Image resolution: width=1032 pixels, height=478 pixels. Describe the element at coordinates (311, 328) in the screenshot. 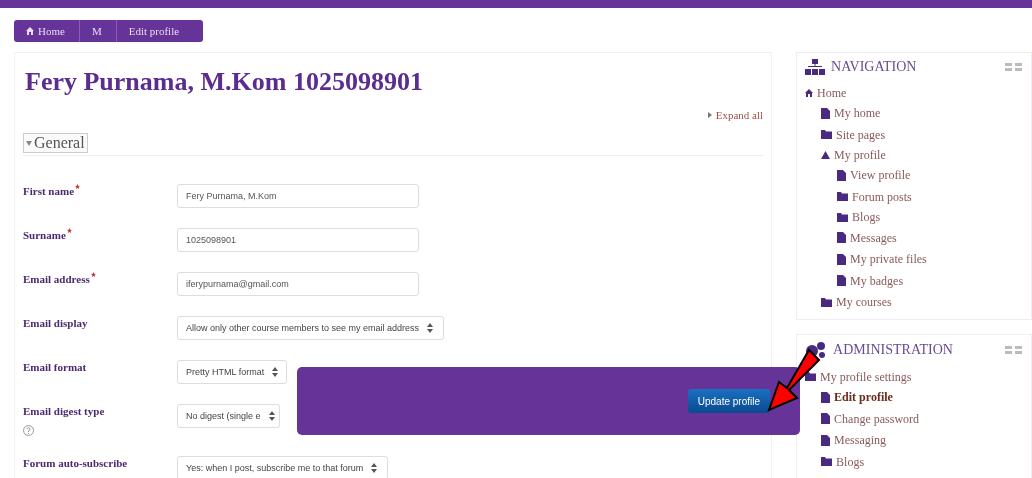

I see `dropdown-field: Allow only other course members to see my email address` at that location.